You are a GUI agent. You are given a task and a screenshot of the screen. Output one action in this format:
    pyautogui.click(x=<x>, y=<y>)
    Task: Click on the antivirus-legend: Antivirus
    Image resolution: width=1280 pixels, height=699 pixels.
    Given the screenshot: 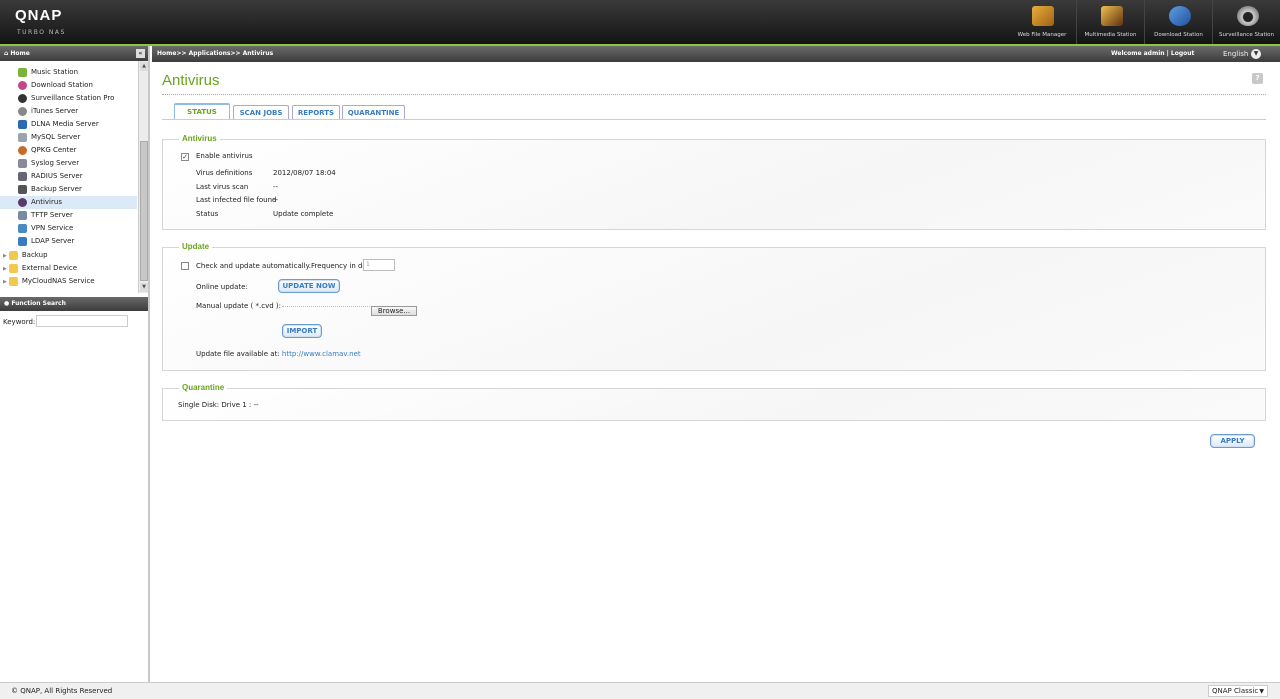 What is the action you would take?
    pyautogui.click(x=199, y=138)
    